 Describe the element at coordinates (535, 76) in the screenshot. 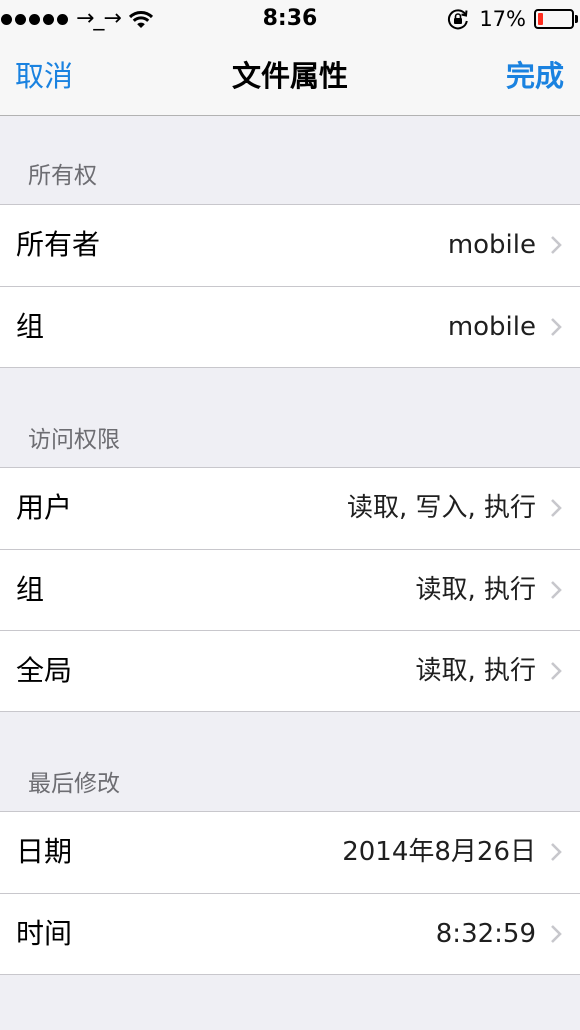

I see `done-button: 完成` at that location.